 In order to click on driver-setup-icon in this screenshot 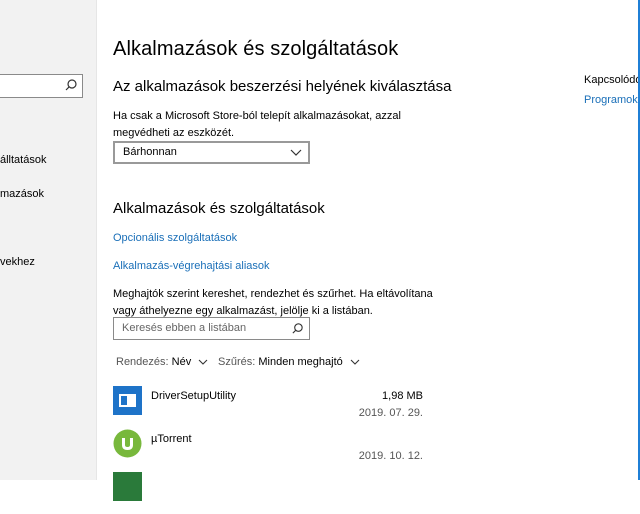, I will do `click(127, 400)`.